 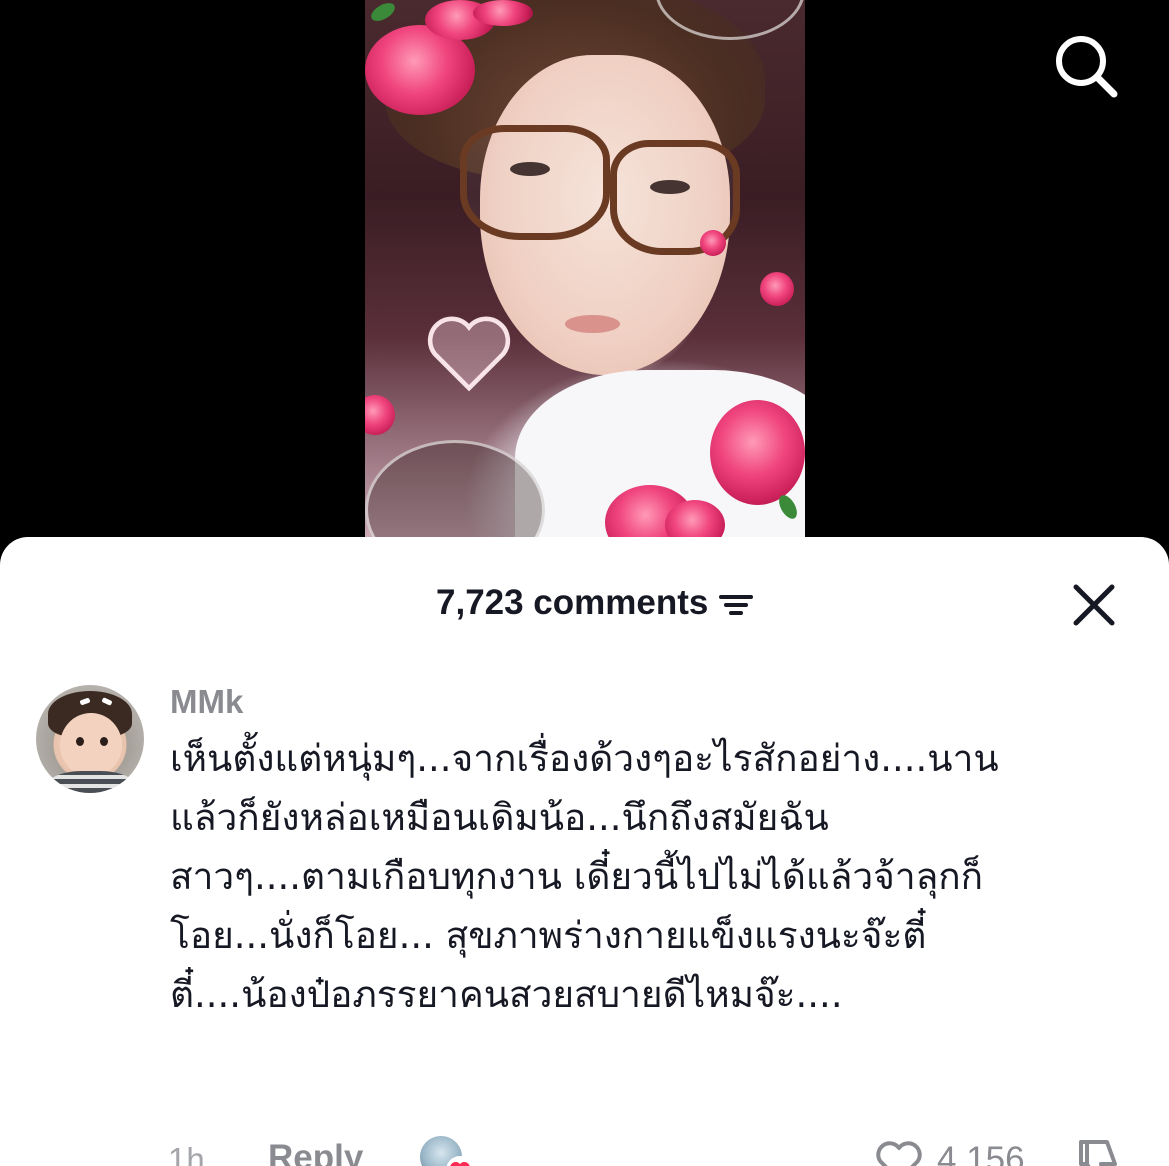 What do you see at coordinates (91, 745) in the screenshot?
I see `avatar-face` at bounding box center [91, 745].